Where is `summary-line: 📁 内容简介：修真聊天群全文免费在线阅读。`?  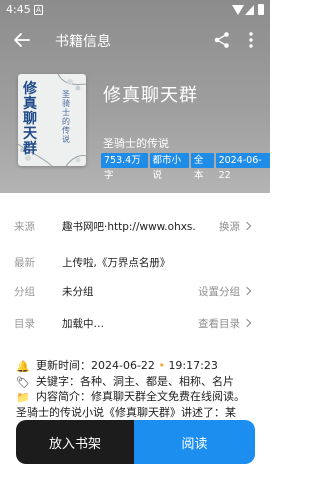
summary-line: 📁 内容简介：修真聊天群全文免费在线阅读。 is located at coordinates (144, 397).